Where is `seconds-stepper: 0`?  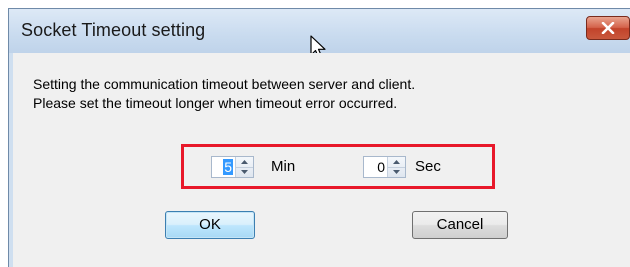 seconds-stepper: 0 is located at coordinates (384, 167).